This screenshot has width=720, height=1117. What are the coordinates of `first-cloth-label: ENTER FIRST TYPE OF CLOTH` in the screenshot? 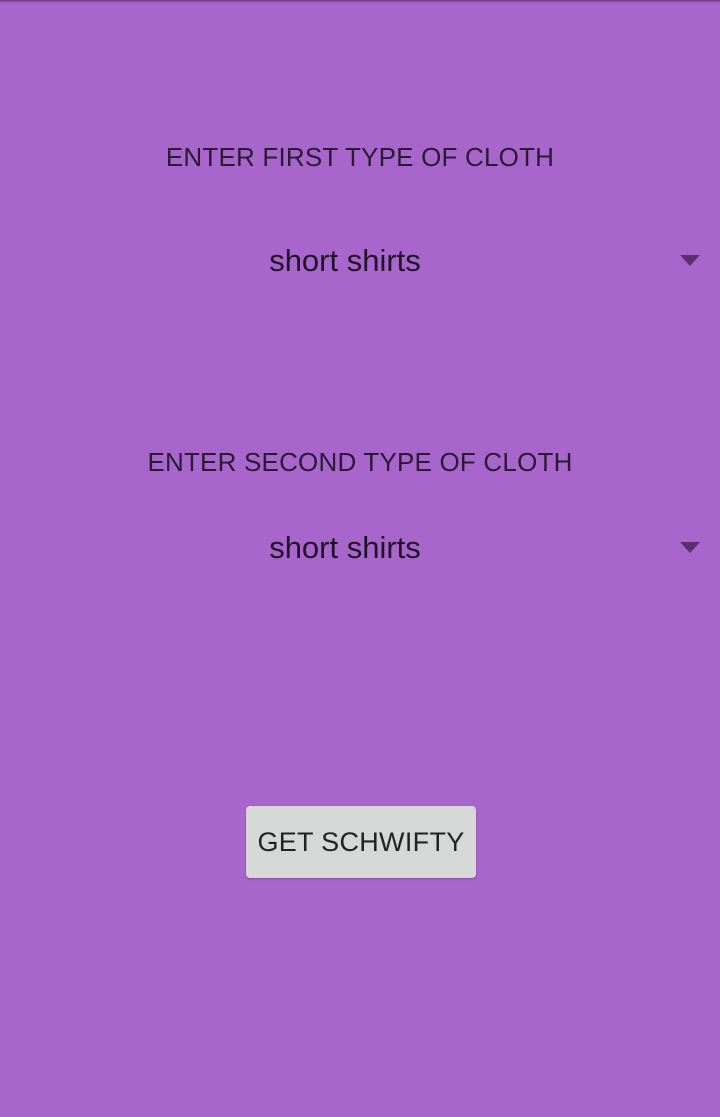 It's located at (360, 157).